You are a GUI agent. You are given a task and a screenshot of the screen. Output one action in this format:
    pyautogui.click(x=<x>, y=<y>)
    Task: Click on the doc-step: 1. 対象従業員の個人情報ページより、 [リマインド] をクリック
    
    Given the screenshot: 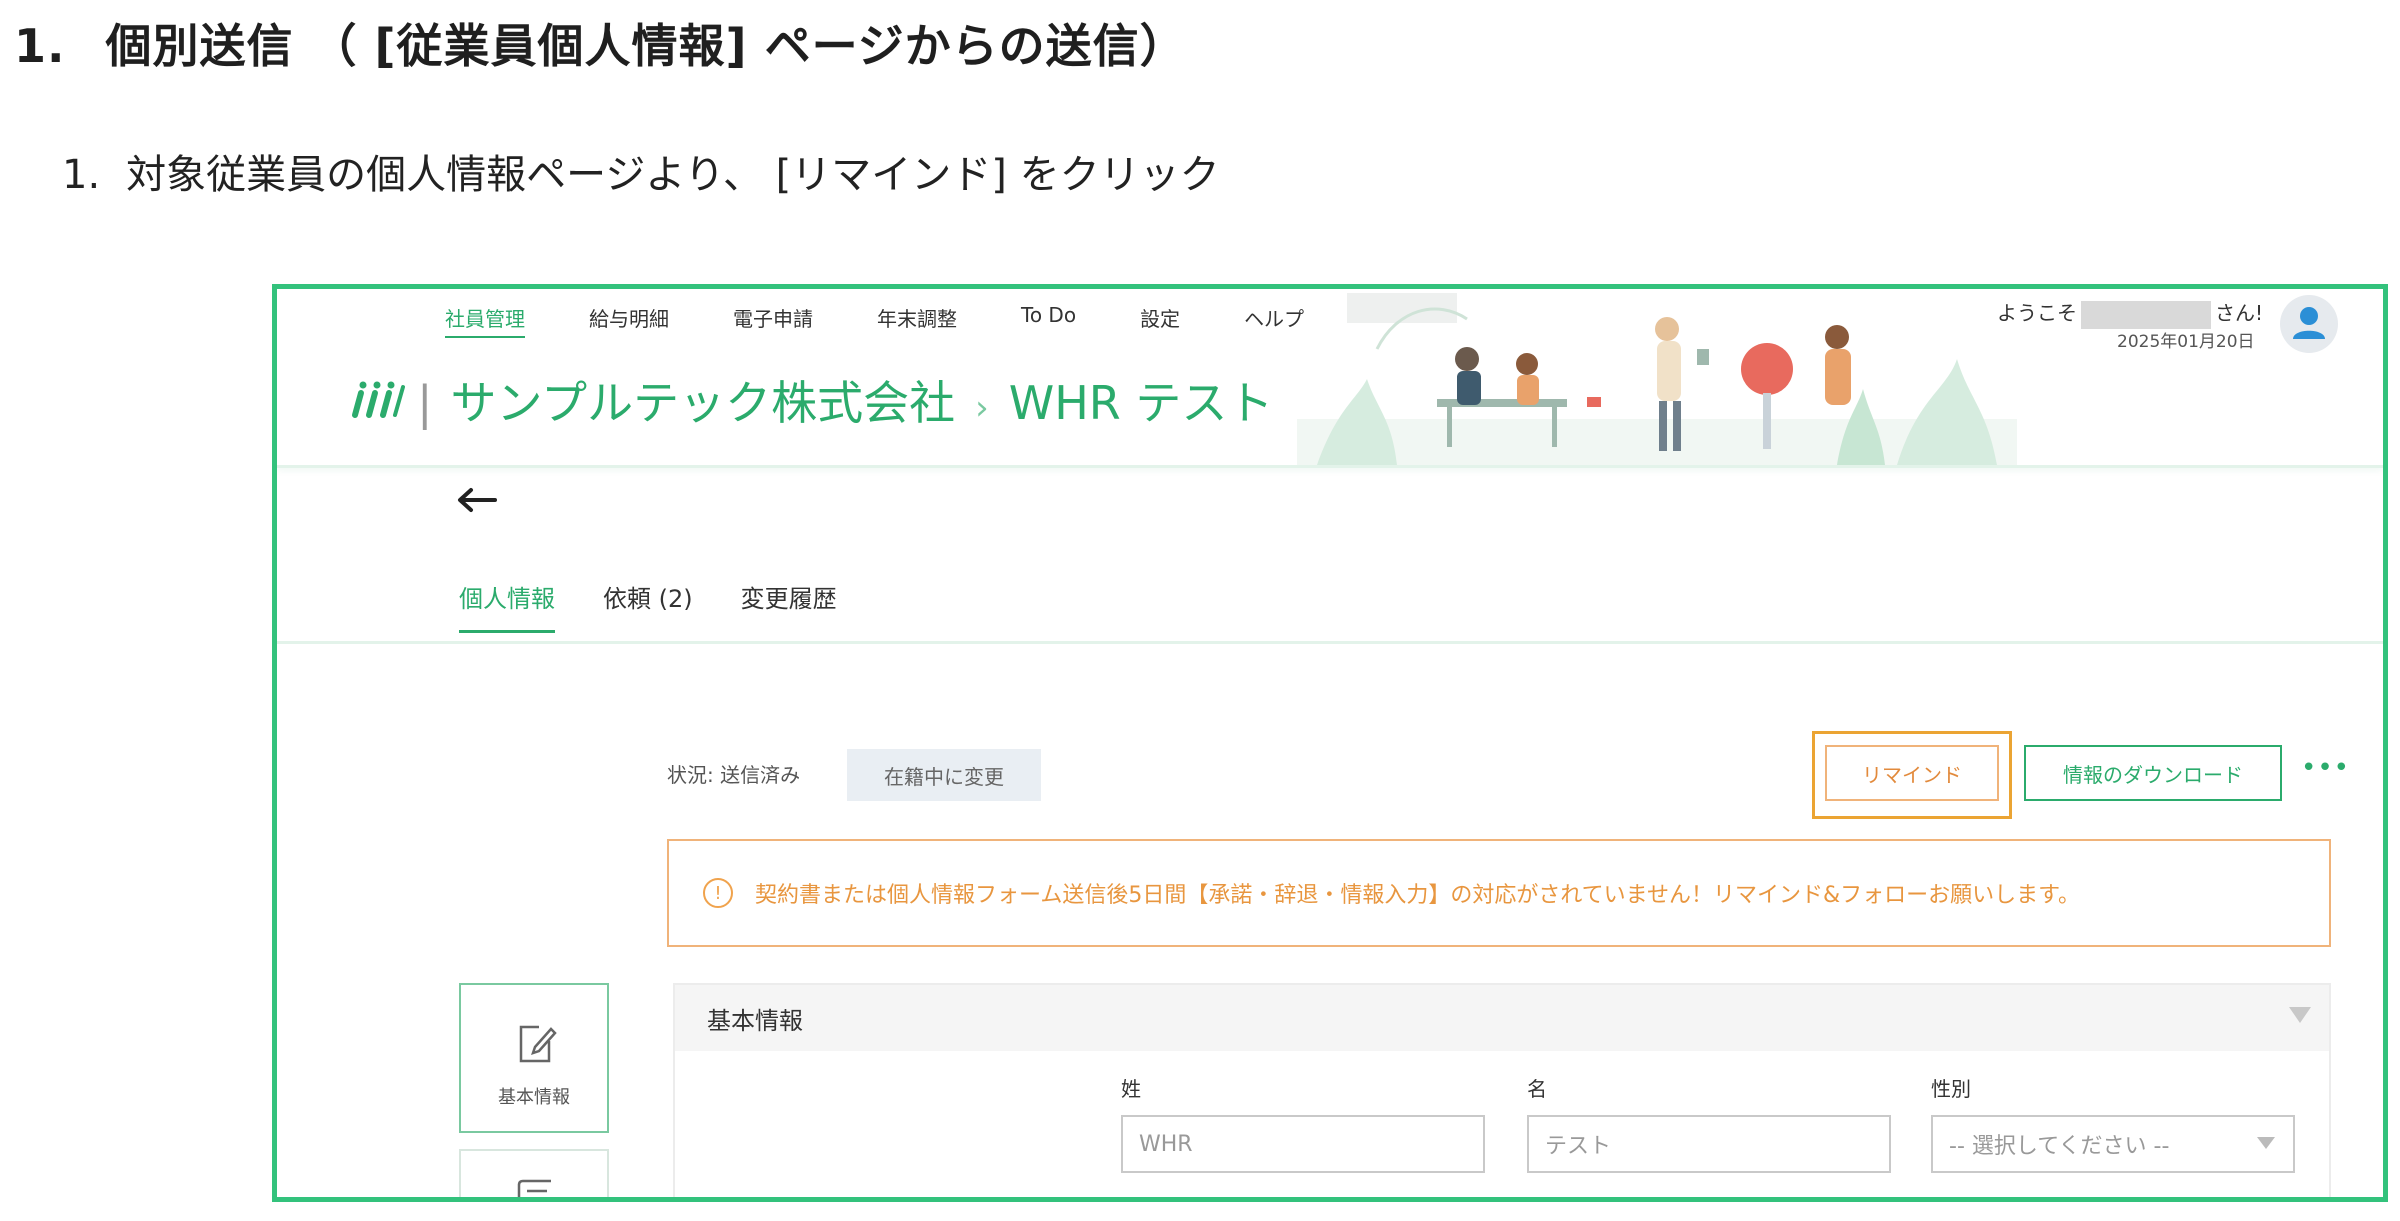 What is the action you would take?
    pyautogui.click(x=641, y=171)
    